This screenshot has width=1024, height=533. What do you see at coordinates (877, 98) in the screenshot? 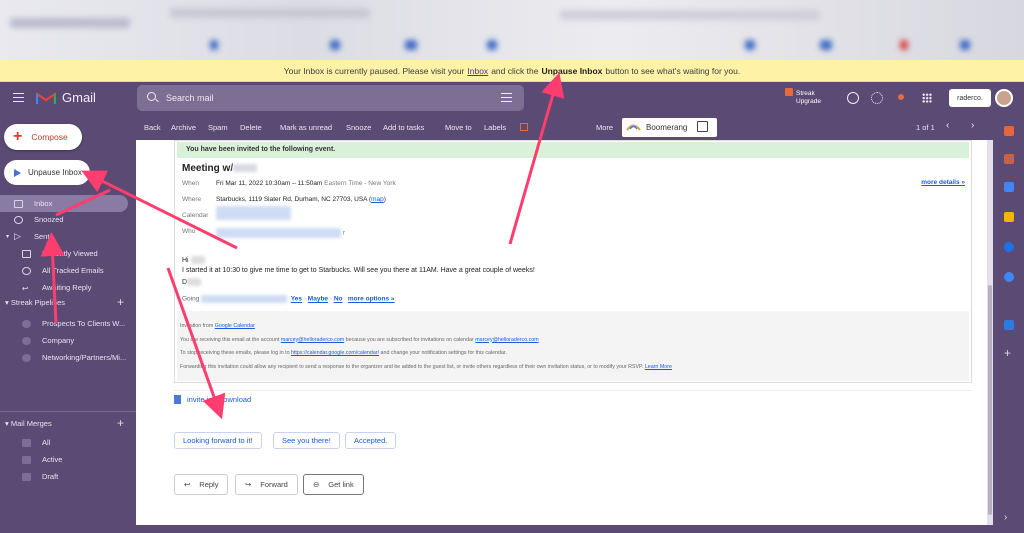
I see `settings-gear-icon` at bounding box center [877, 98].